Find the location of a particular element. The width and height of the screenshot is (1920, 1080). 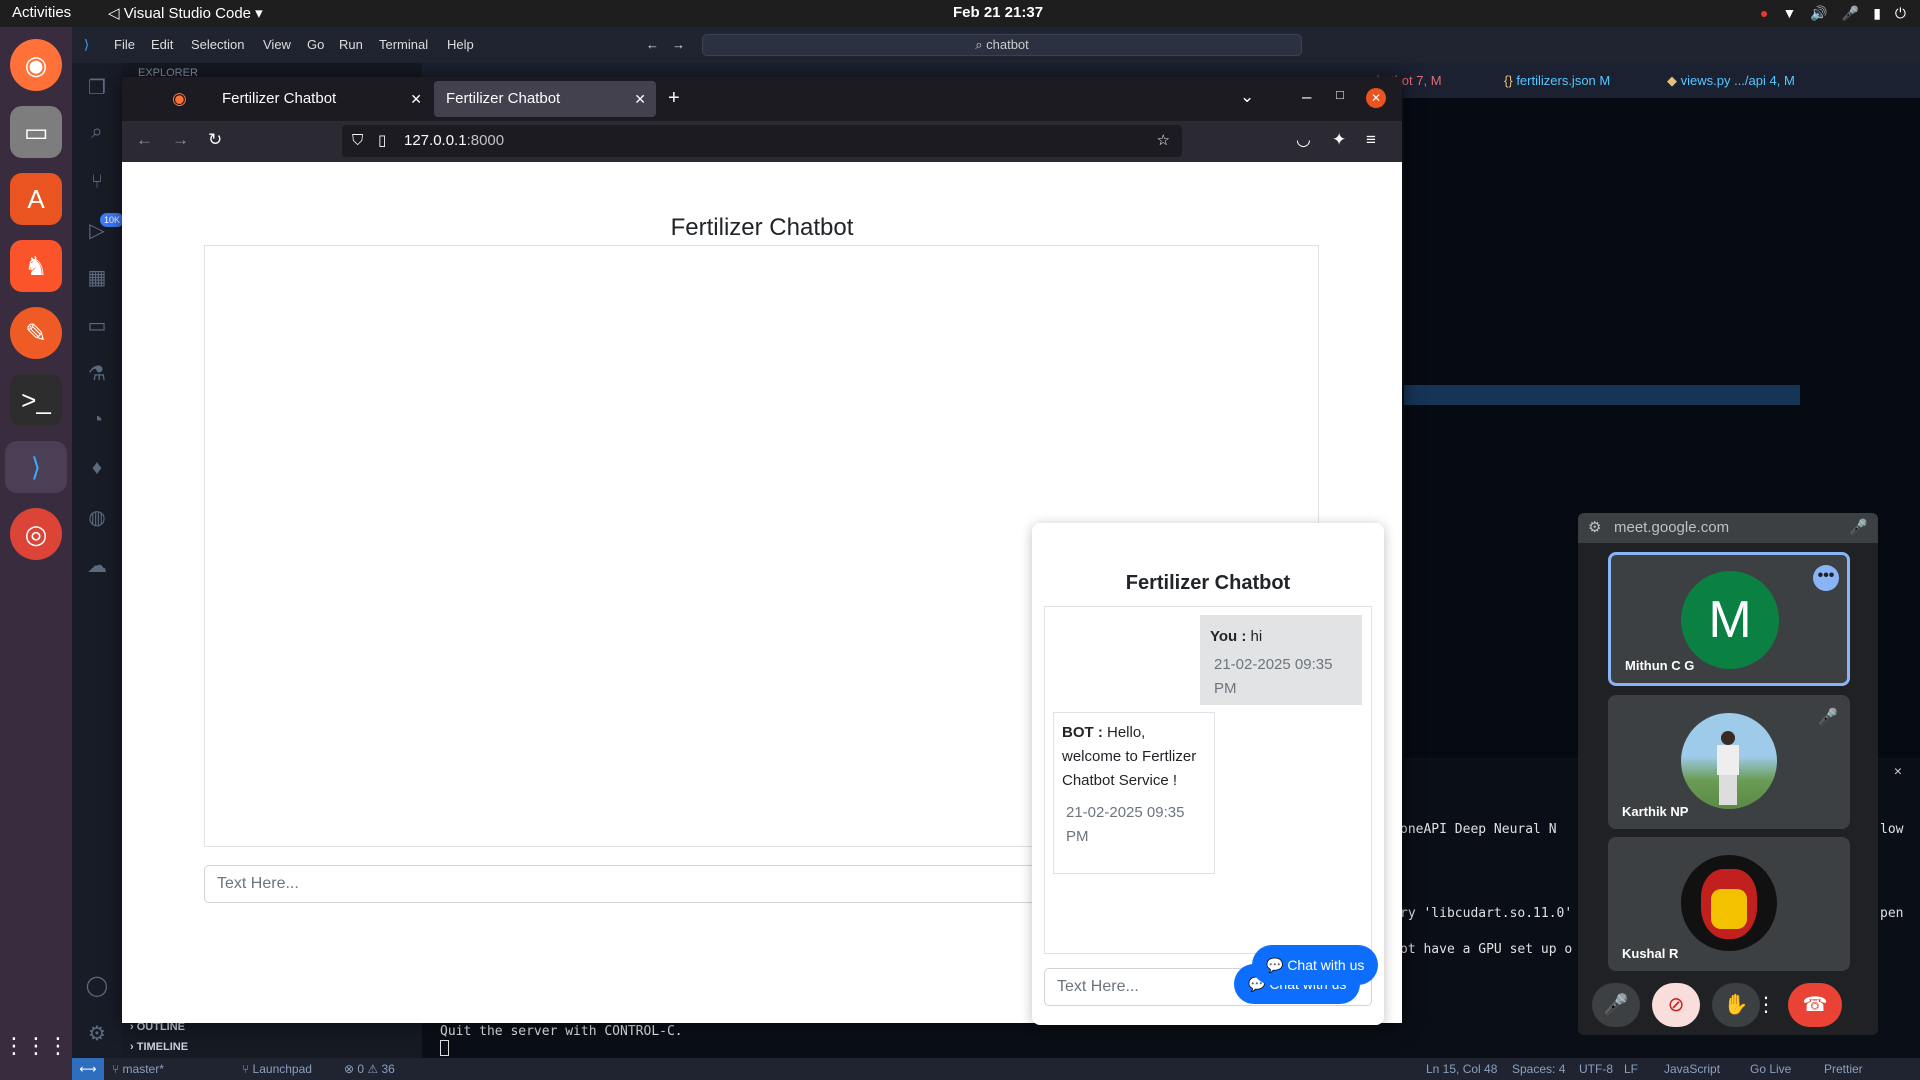

docker-icon: ☁ is located at coordinates (97, 566).